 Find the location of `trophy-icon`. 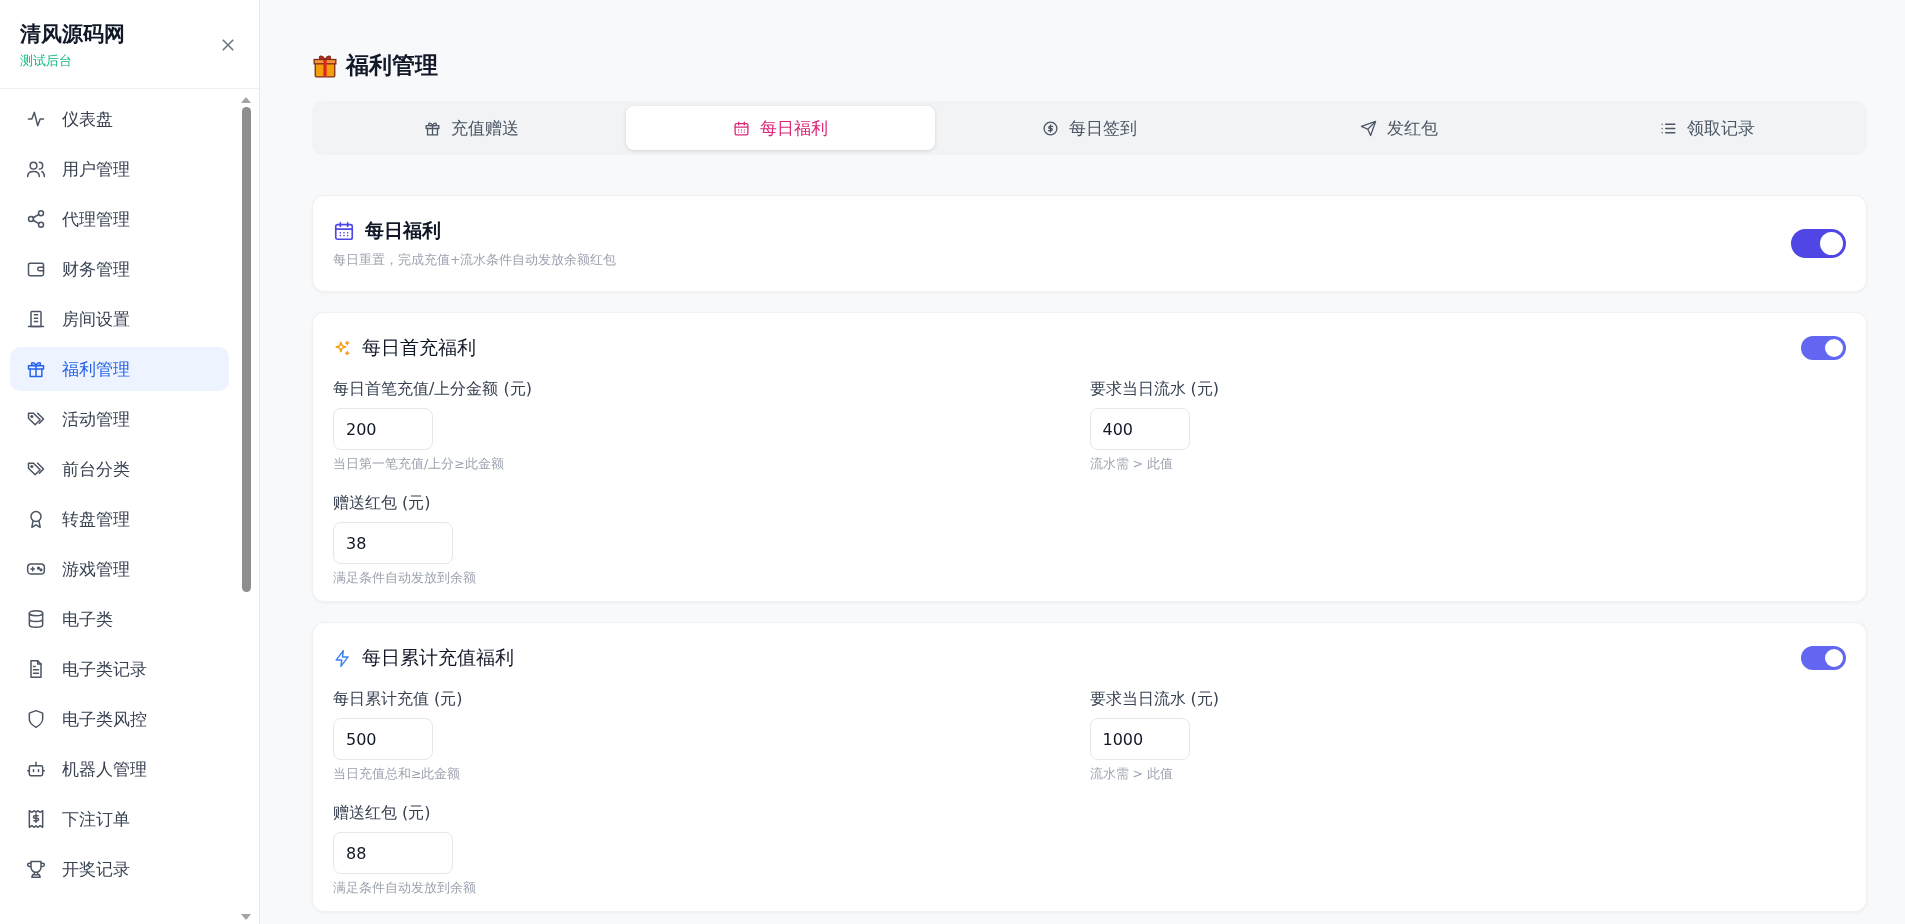

trophy-icon is located at coordinates (36, 869).